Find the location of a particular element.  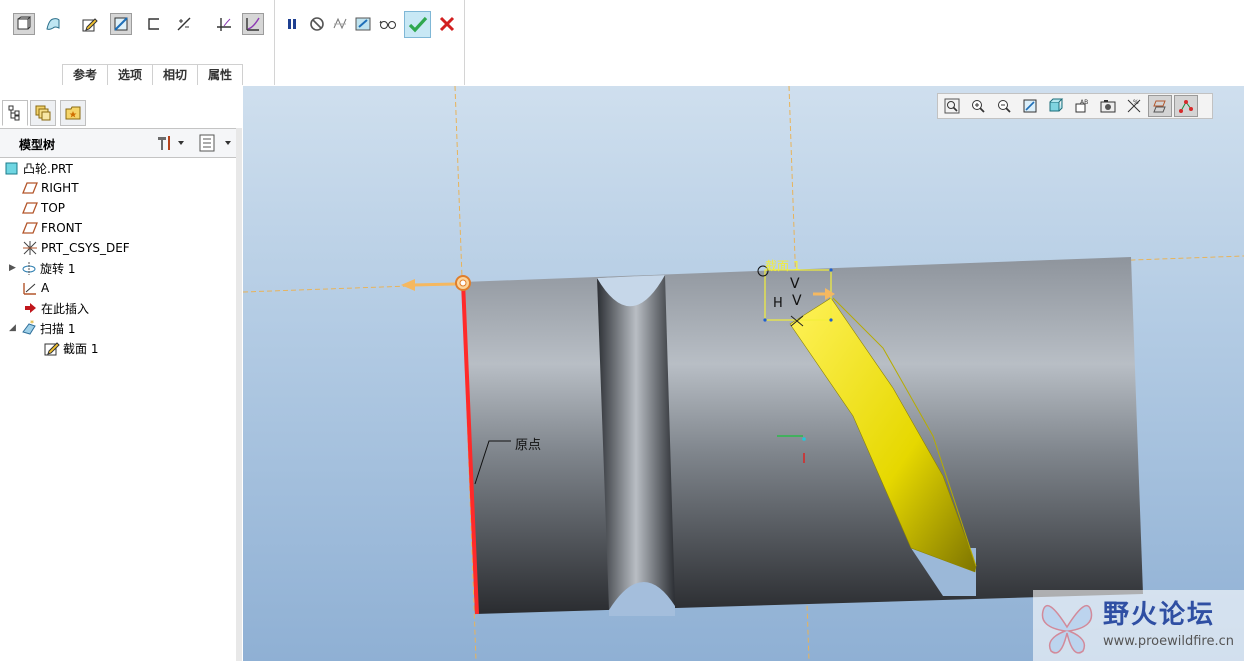

zoom-out-icon is located at coordinates (1004, 106).